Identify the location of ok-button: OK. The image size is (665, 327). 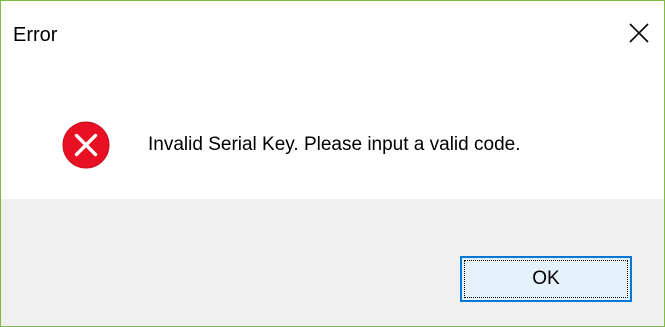
(546, 279).